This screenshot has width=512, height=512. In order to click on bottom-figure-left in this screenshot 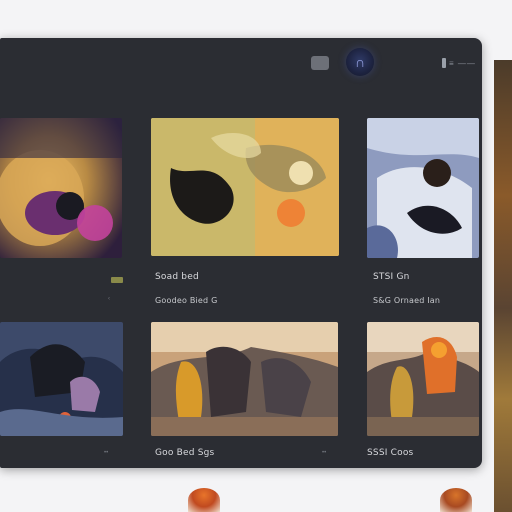, I will do `click(204, 500)`.